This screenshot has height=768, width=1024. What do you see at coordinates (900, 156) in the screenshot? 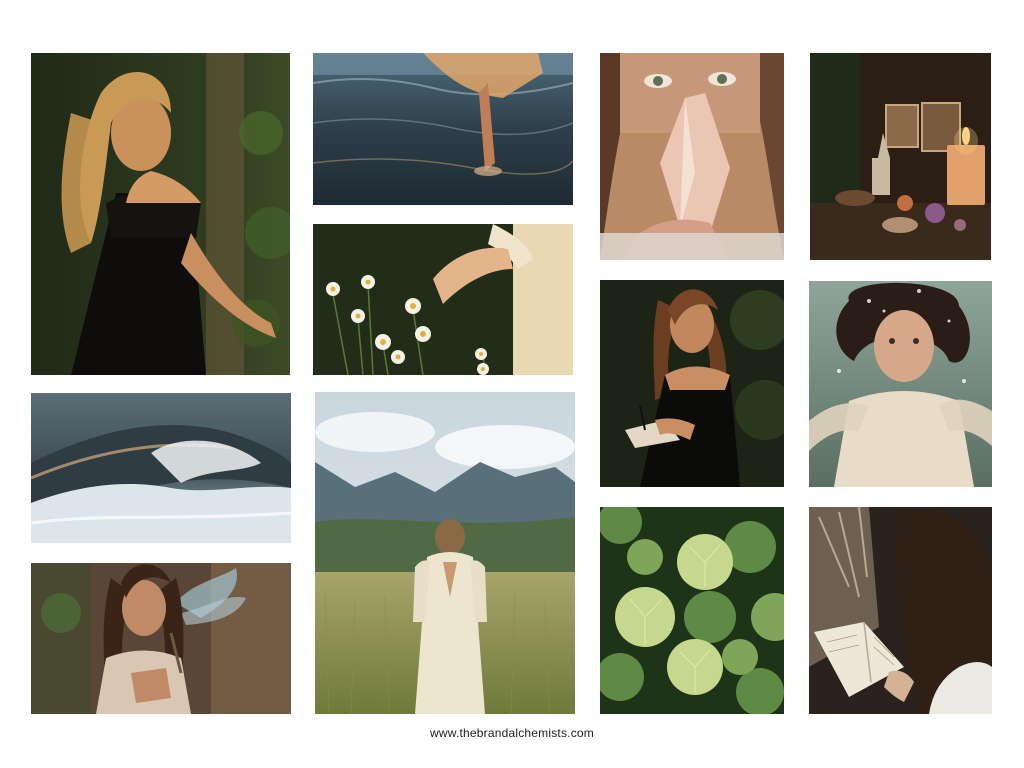
I see `candle-altar-photo` at bounding box center [900, 156].